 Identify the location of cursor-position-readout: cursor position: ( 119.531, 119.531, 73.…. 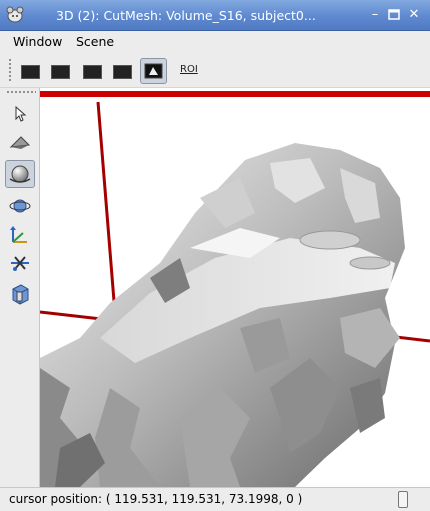
(156, 499).